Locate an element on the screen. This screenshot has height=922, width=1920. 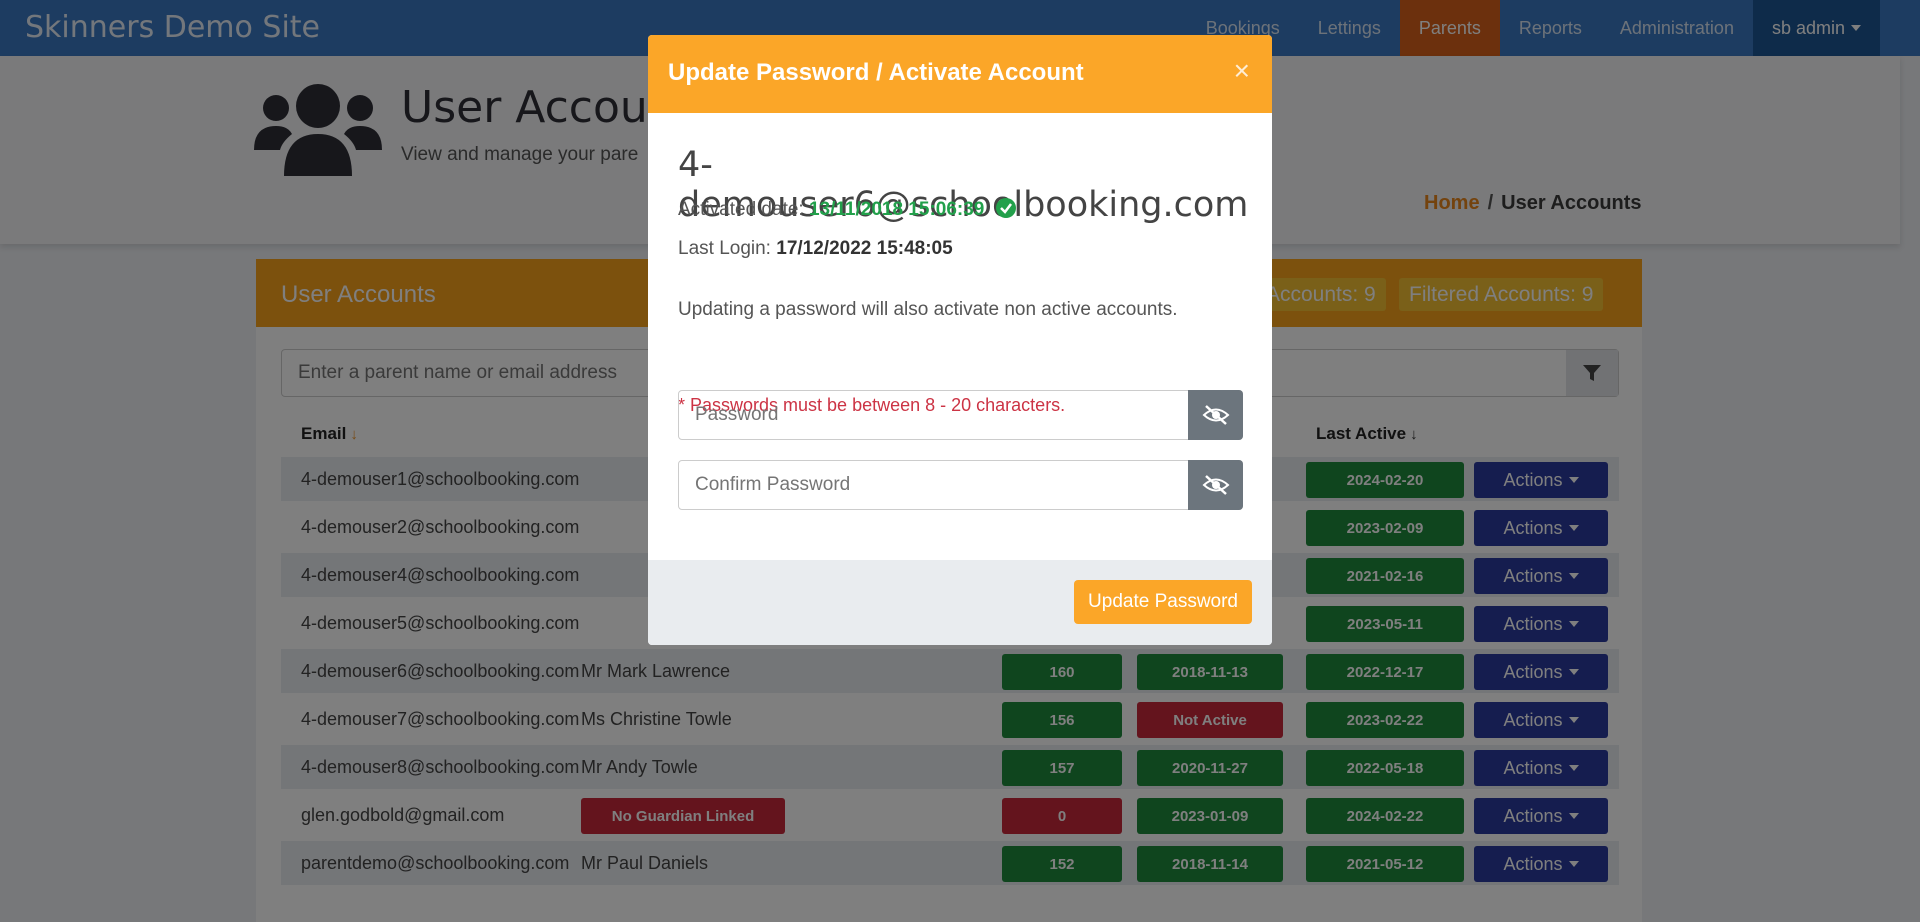
last-login: Last Login: 17/12/2022 15:48:05 is located at coordinates (815, 249).